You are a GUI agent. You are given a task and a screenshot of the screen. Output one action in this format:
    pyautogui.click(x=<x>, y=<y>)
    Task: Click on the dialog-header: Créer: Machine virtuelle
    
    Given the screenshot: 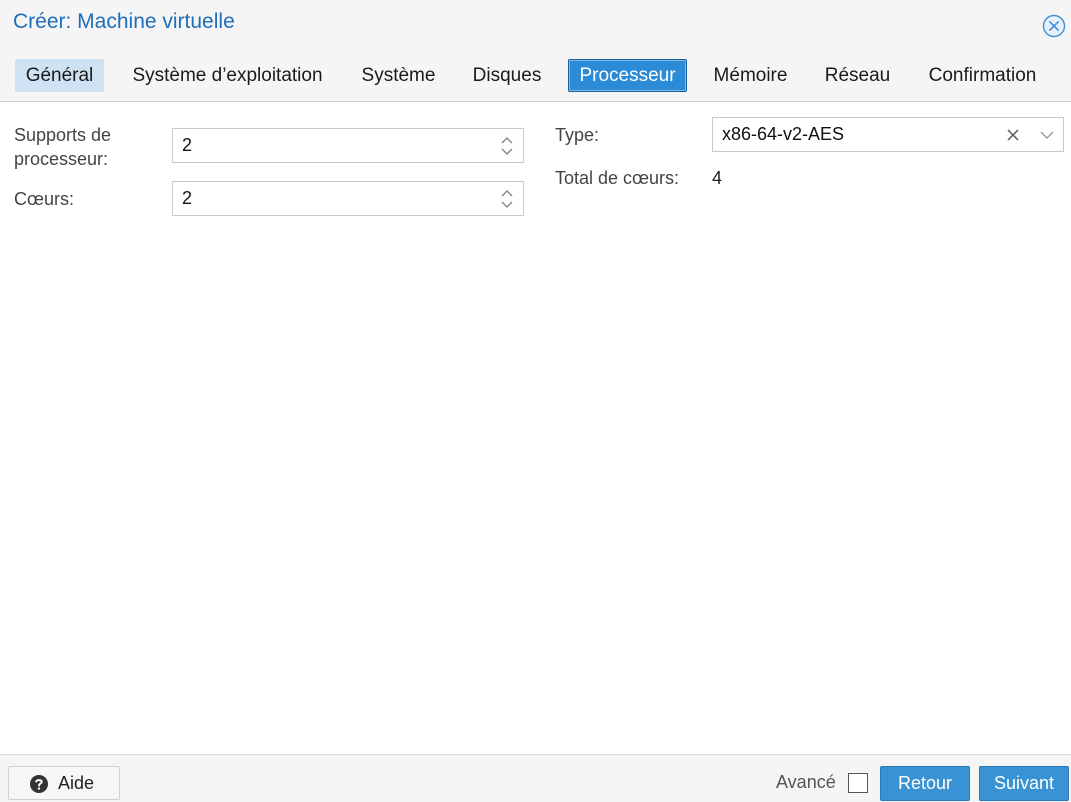 What is the action you would take?
    pyautogui.click(x=535, y=24)
    